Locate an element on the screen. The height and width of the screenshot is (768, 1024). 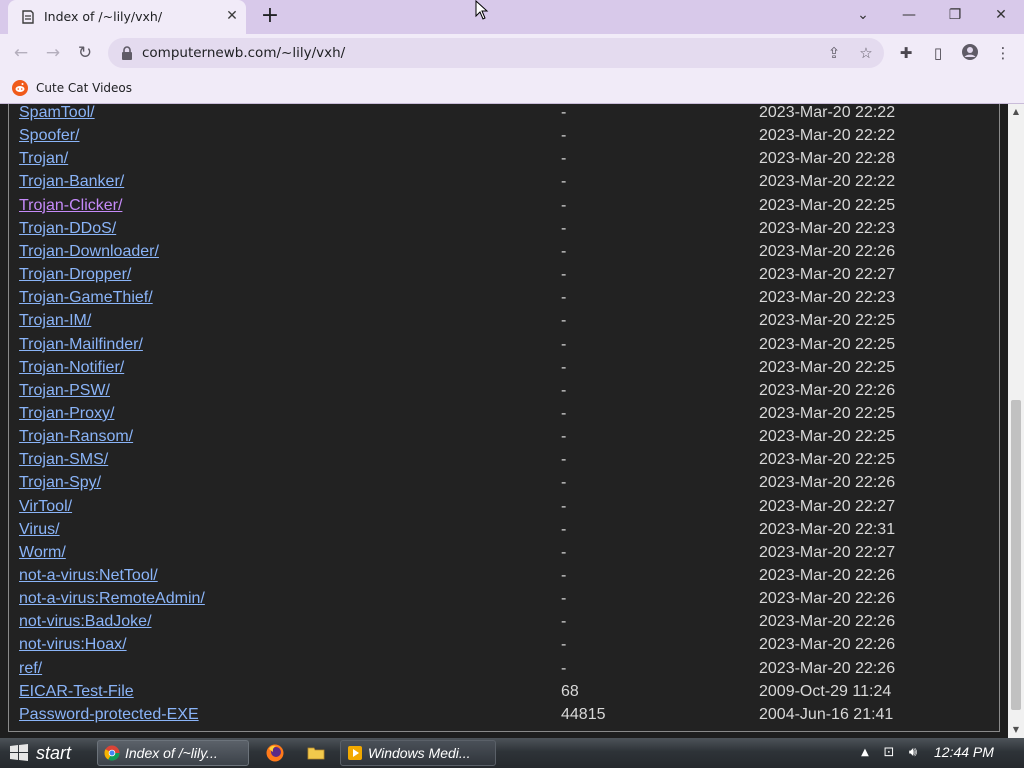
file-link: Trojan-Dropper/ is located at coordinates (75, 275).